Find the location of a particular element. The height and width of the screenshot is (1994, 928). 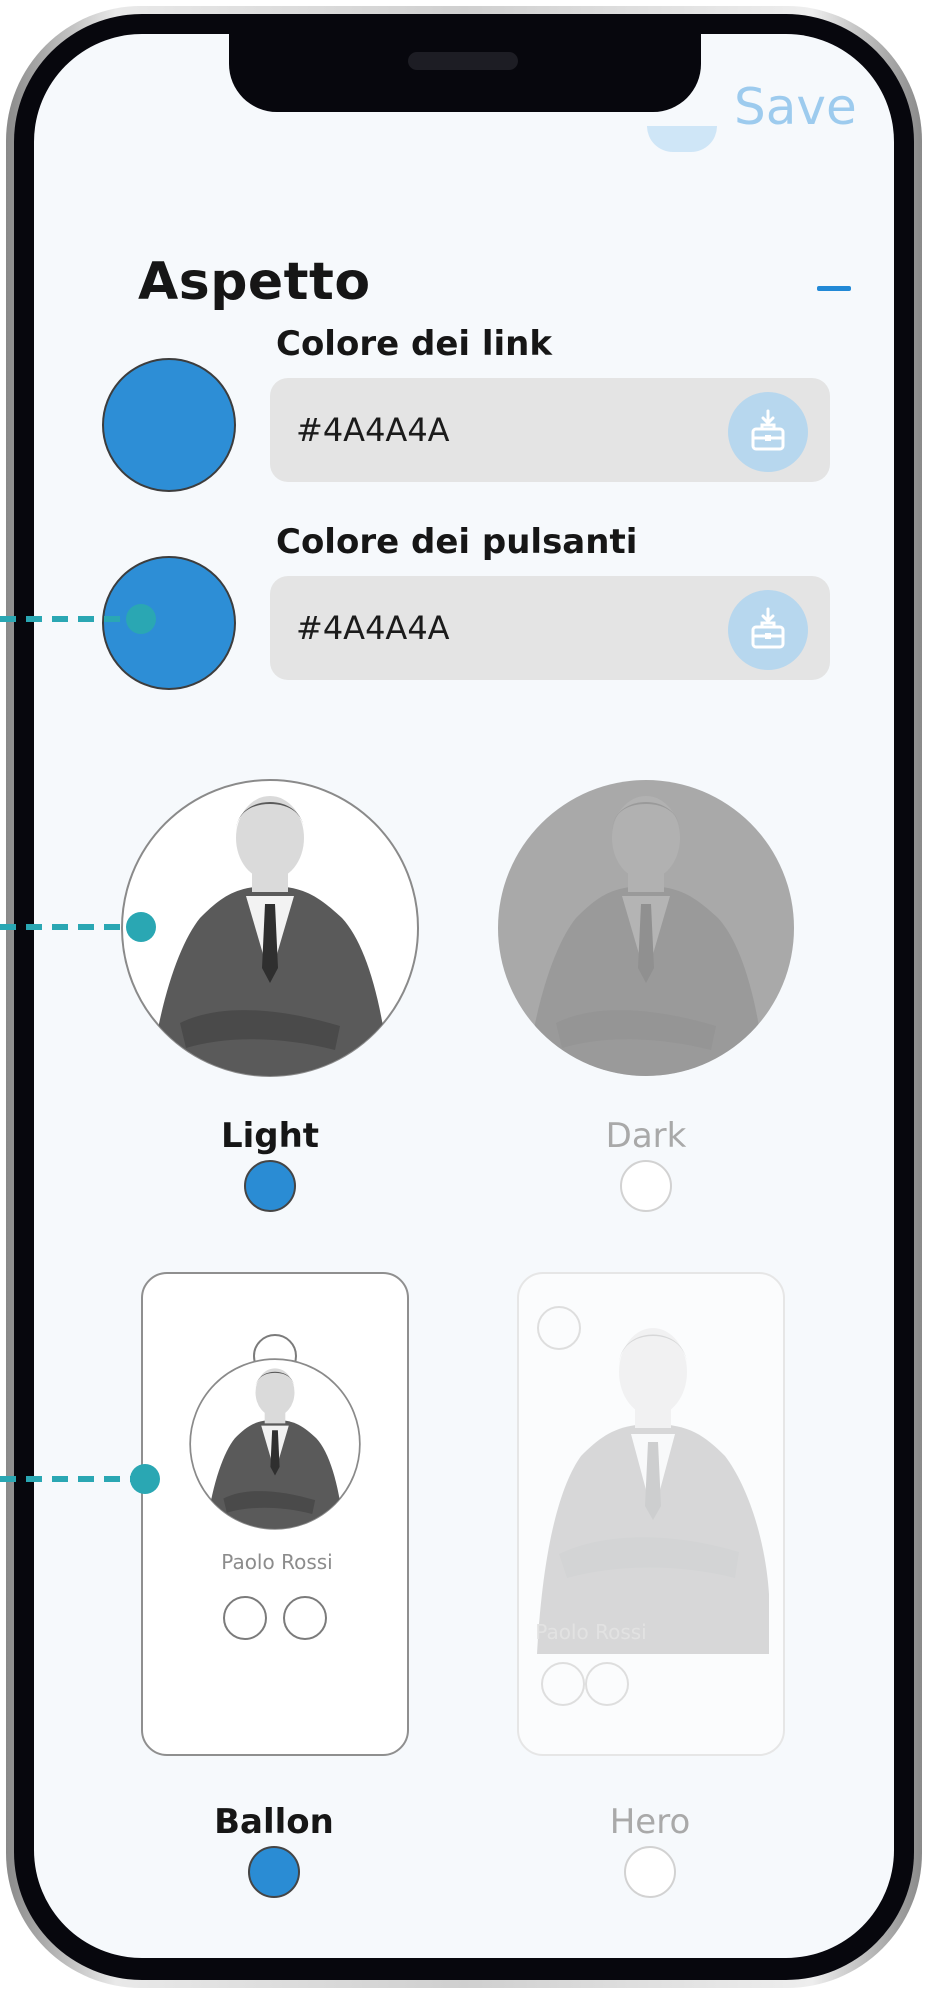

layout-ballon-card: Paolo Rossi is located at coordinates (275, 1514).